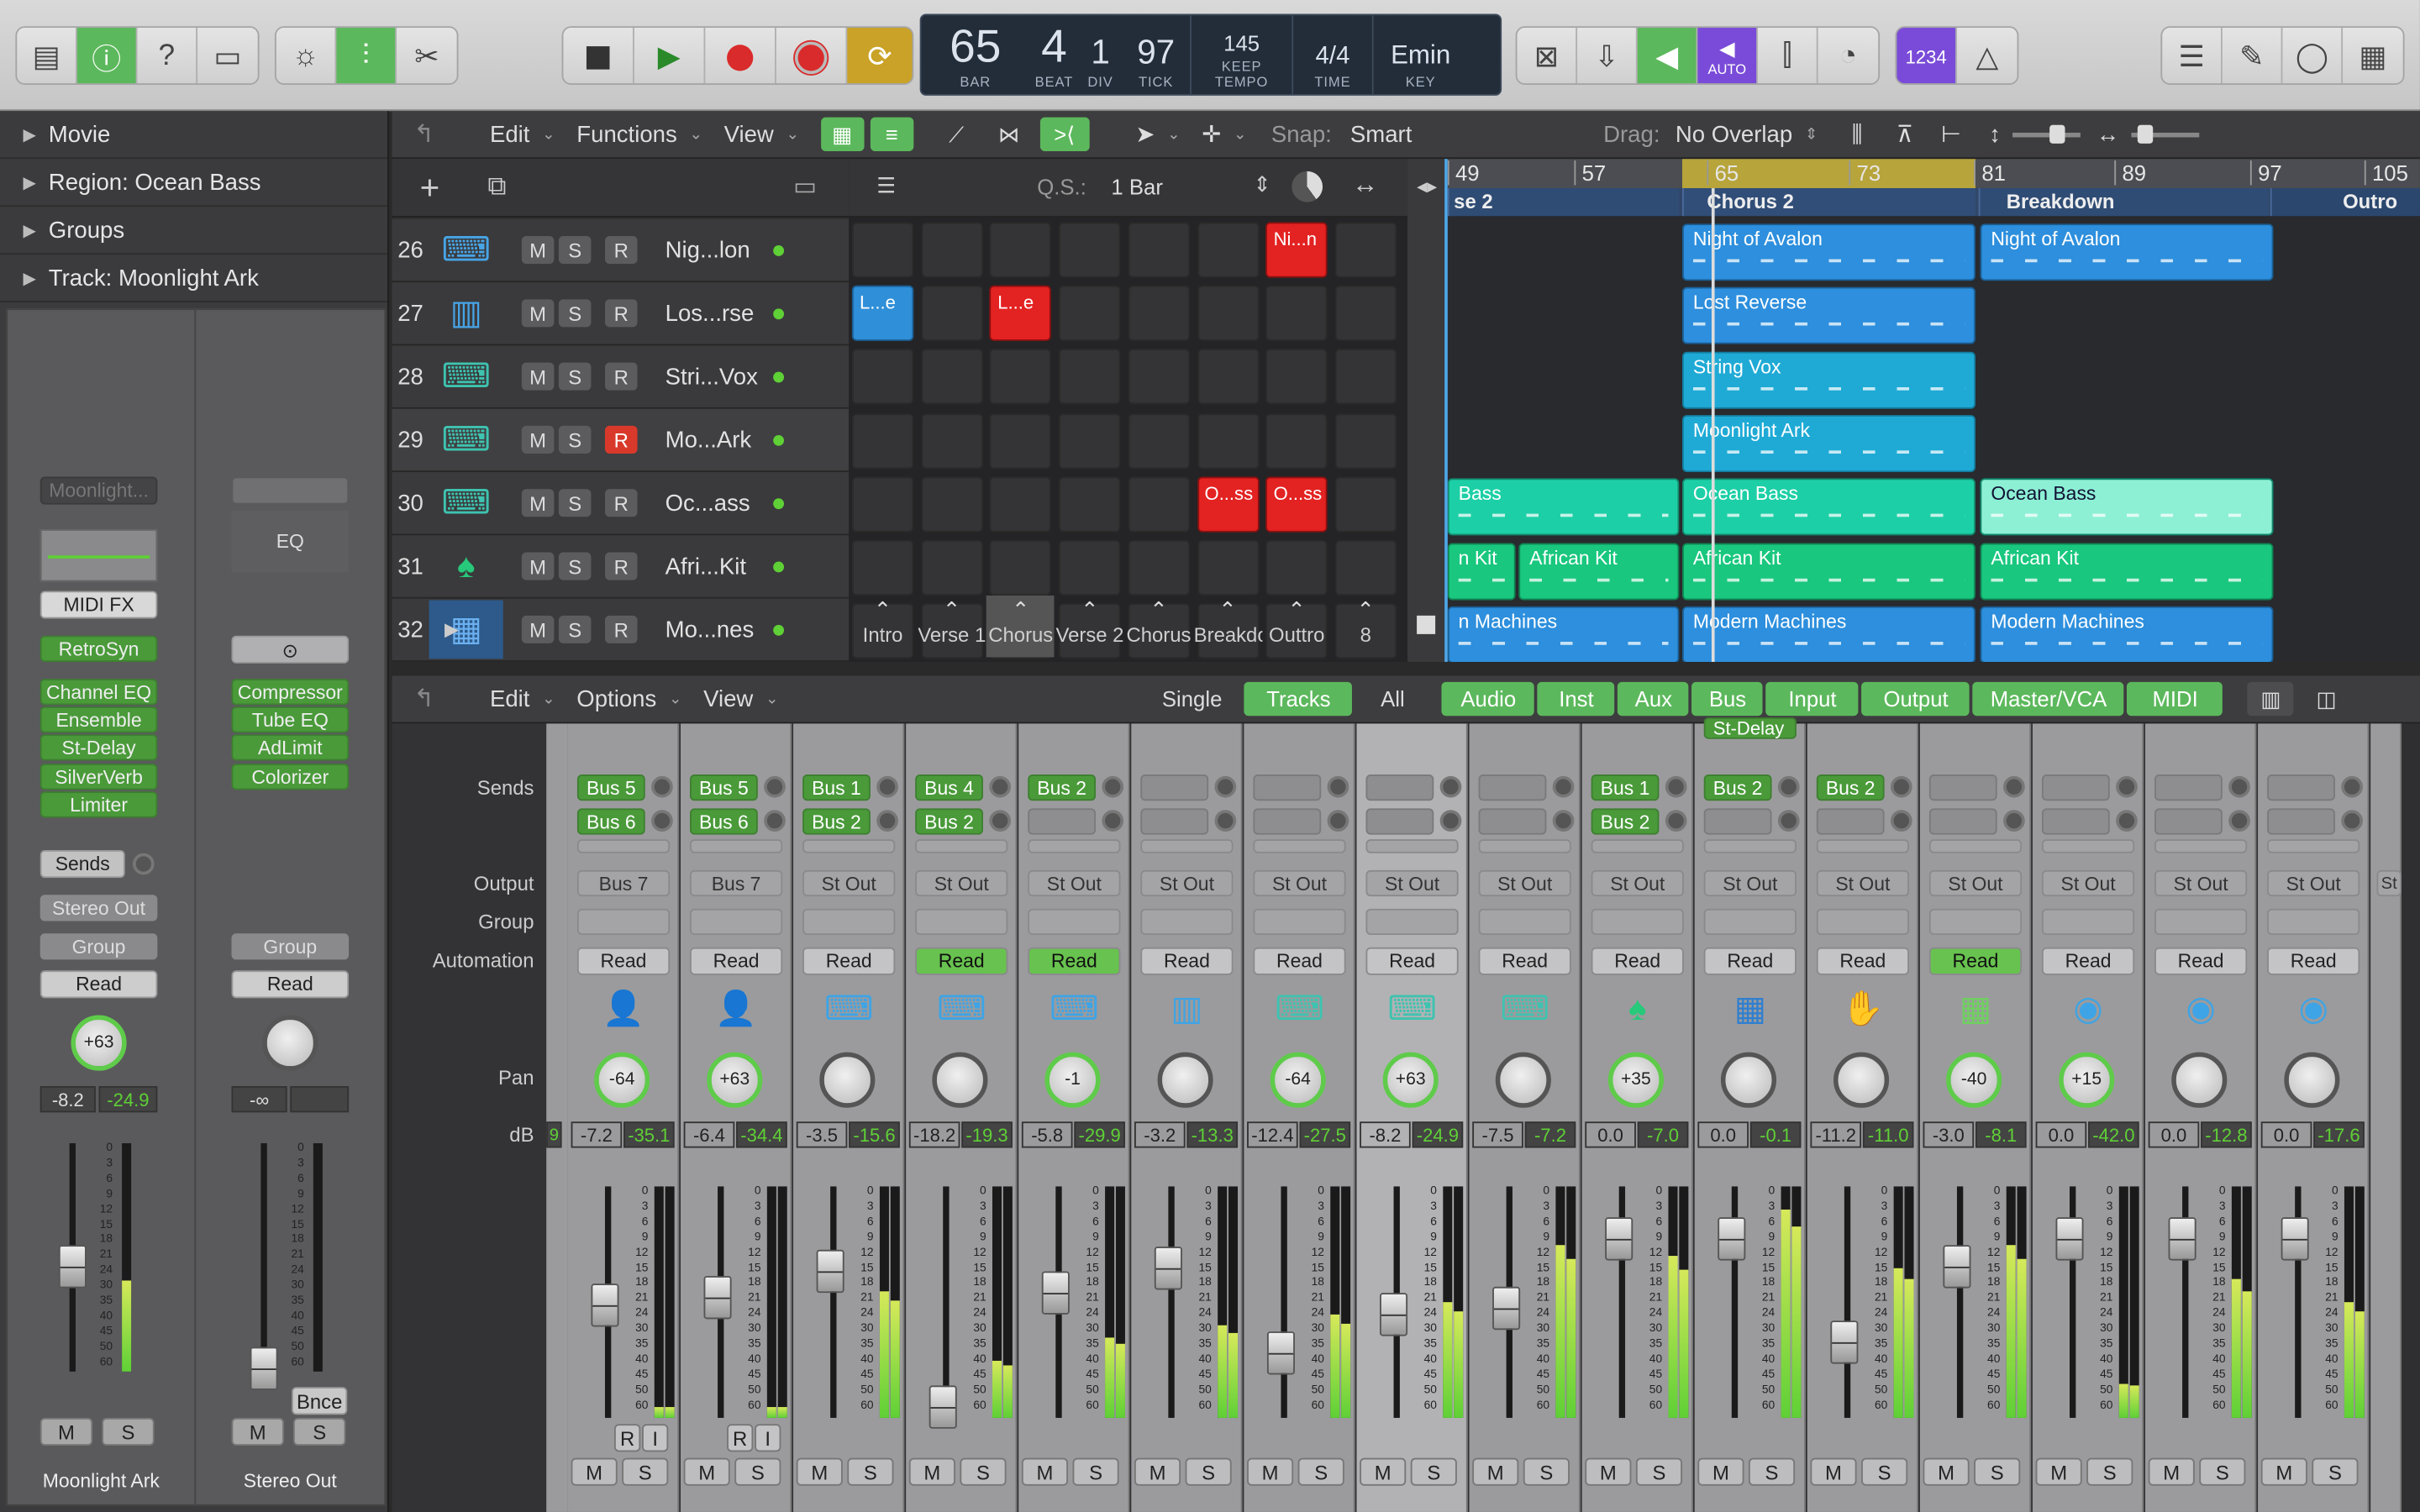 This screenshot has height=1512, width=2420. What do you see at coordinates (880, 56) in the screenshot?
I see `cycle-button: ⟳` at bounding box center [880, 56].